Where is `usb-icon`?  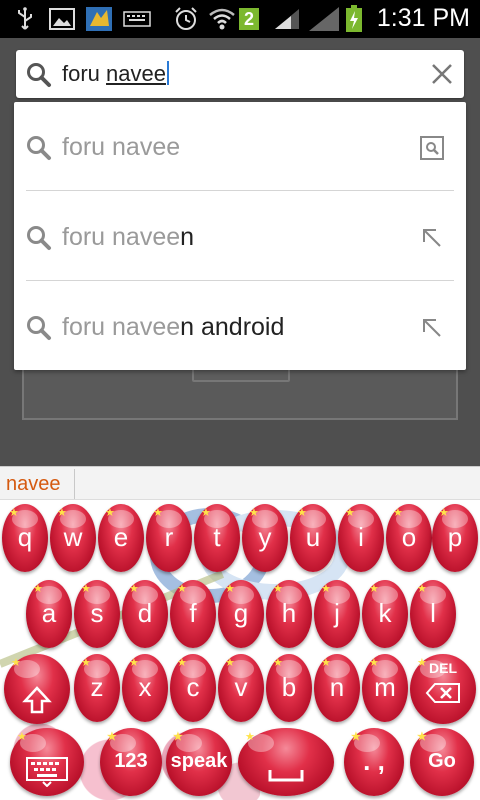
usb-icon is located at coordinates (25, 19).